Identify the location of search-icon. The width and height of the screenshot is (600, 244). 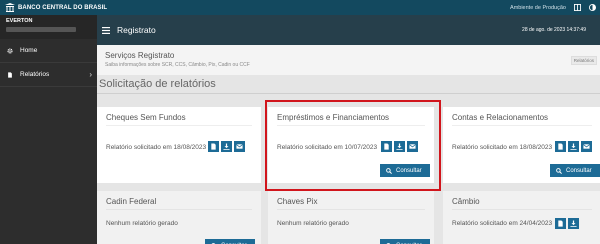
(559, 170).